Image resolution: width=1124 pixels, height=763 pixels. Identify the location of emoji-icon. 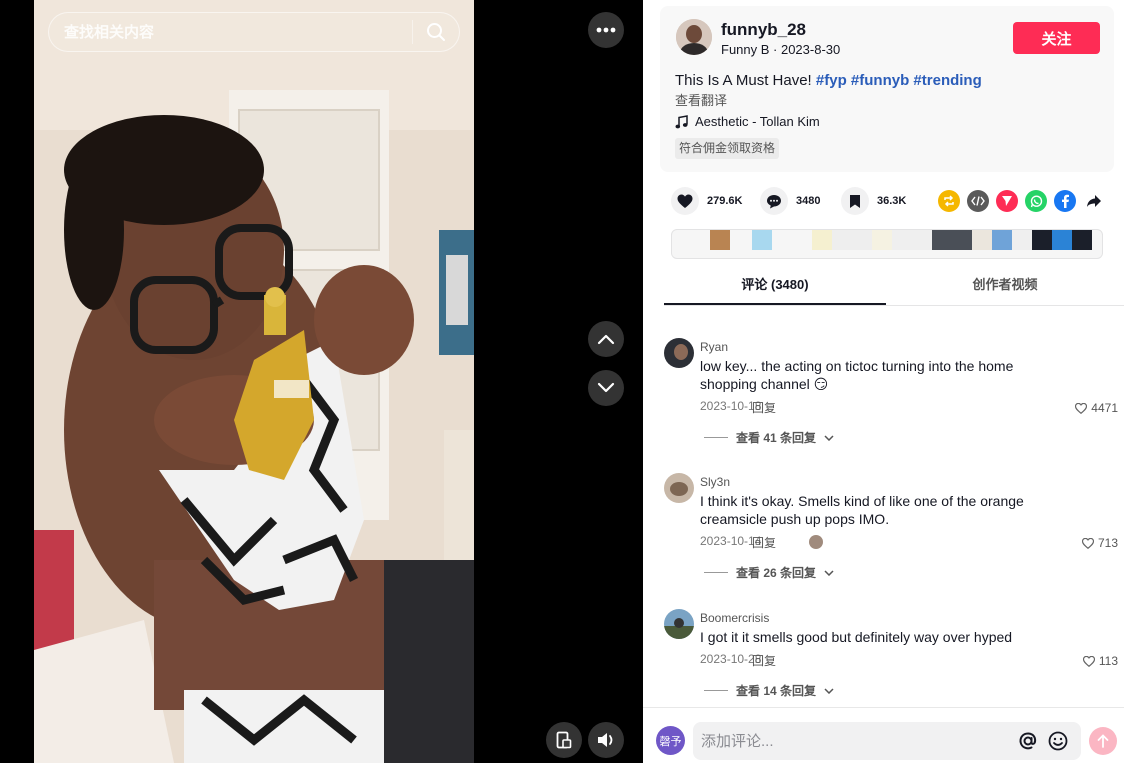
(1058, 741).